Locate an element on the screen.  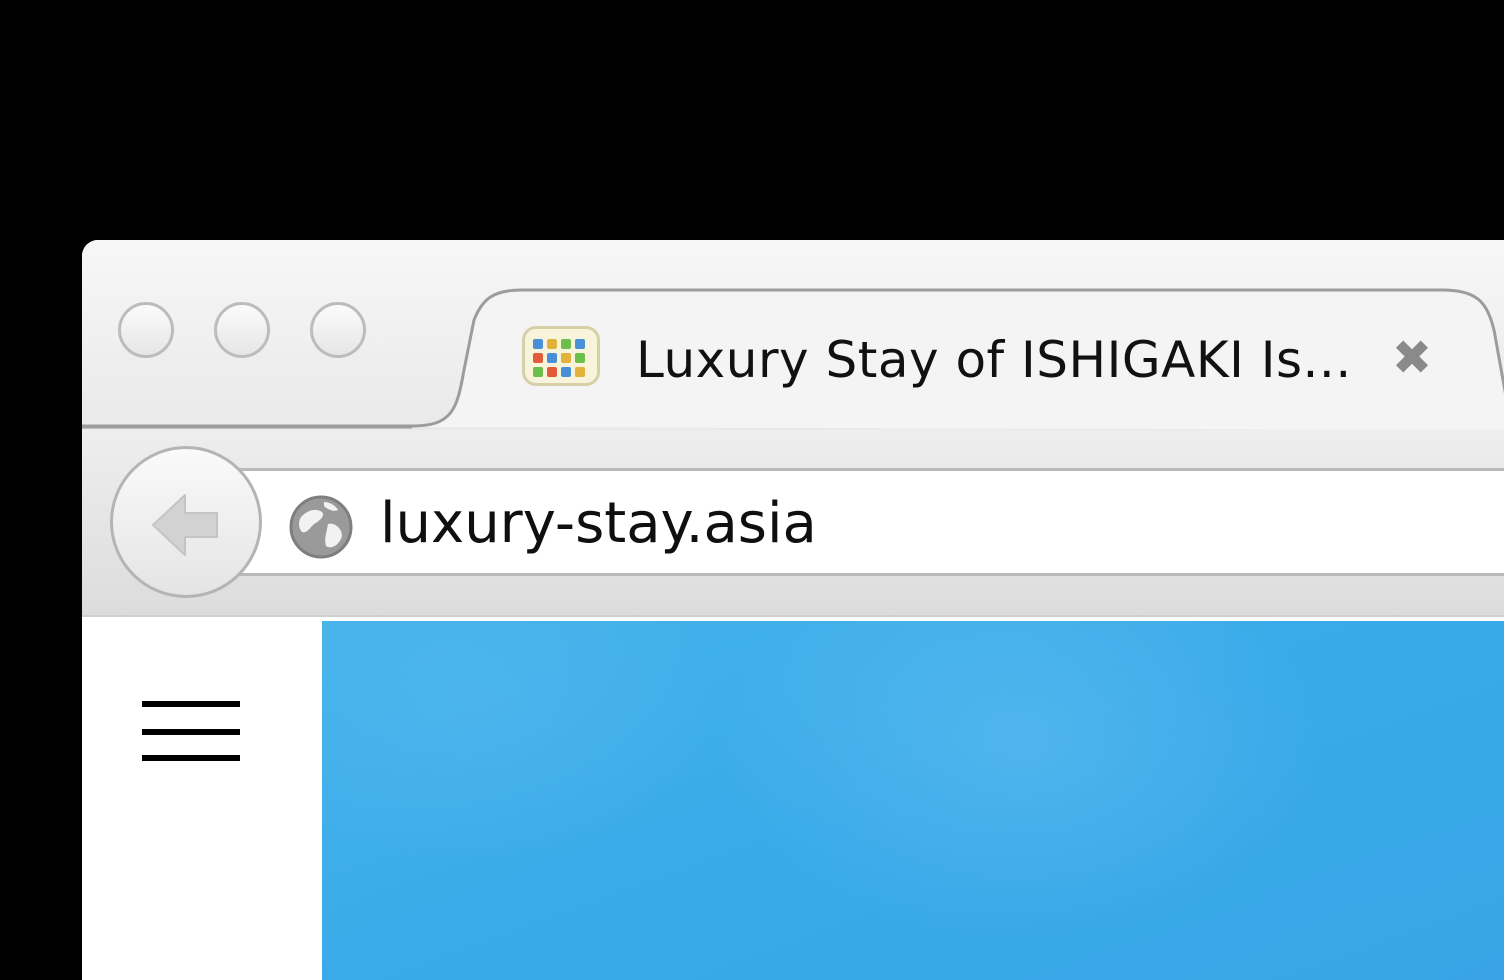
site-favicon-icon is located at coordinates (561, 356).